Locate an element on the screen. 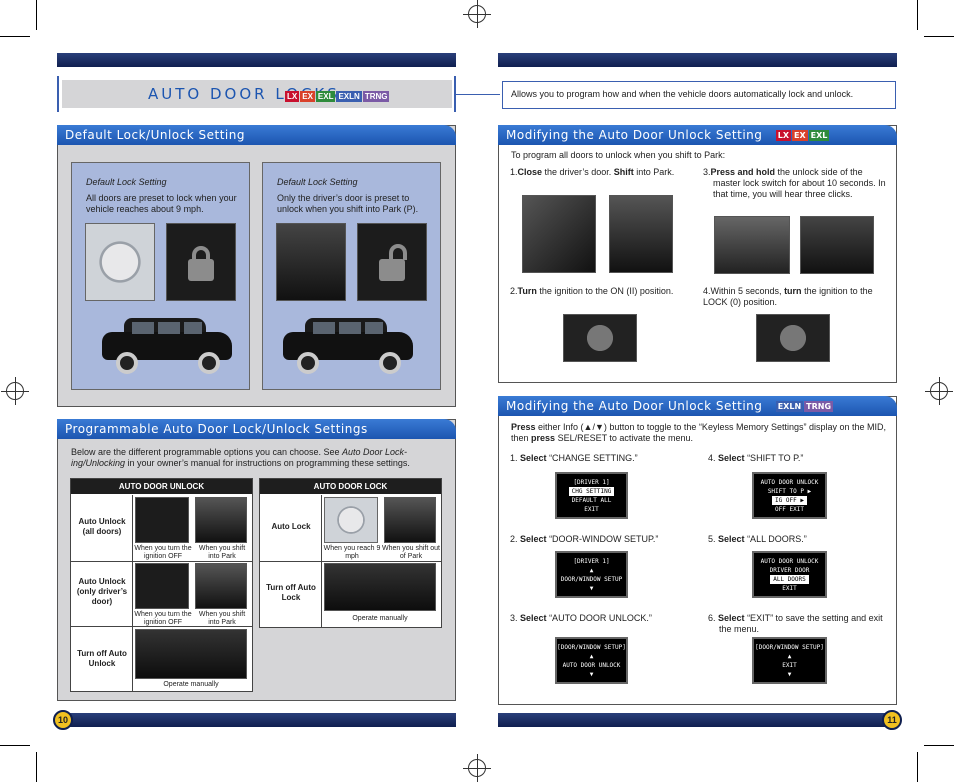  header-bar-left is located at coordinates (256, 60).